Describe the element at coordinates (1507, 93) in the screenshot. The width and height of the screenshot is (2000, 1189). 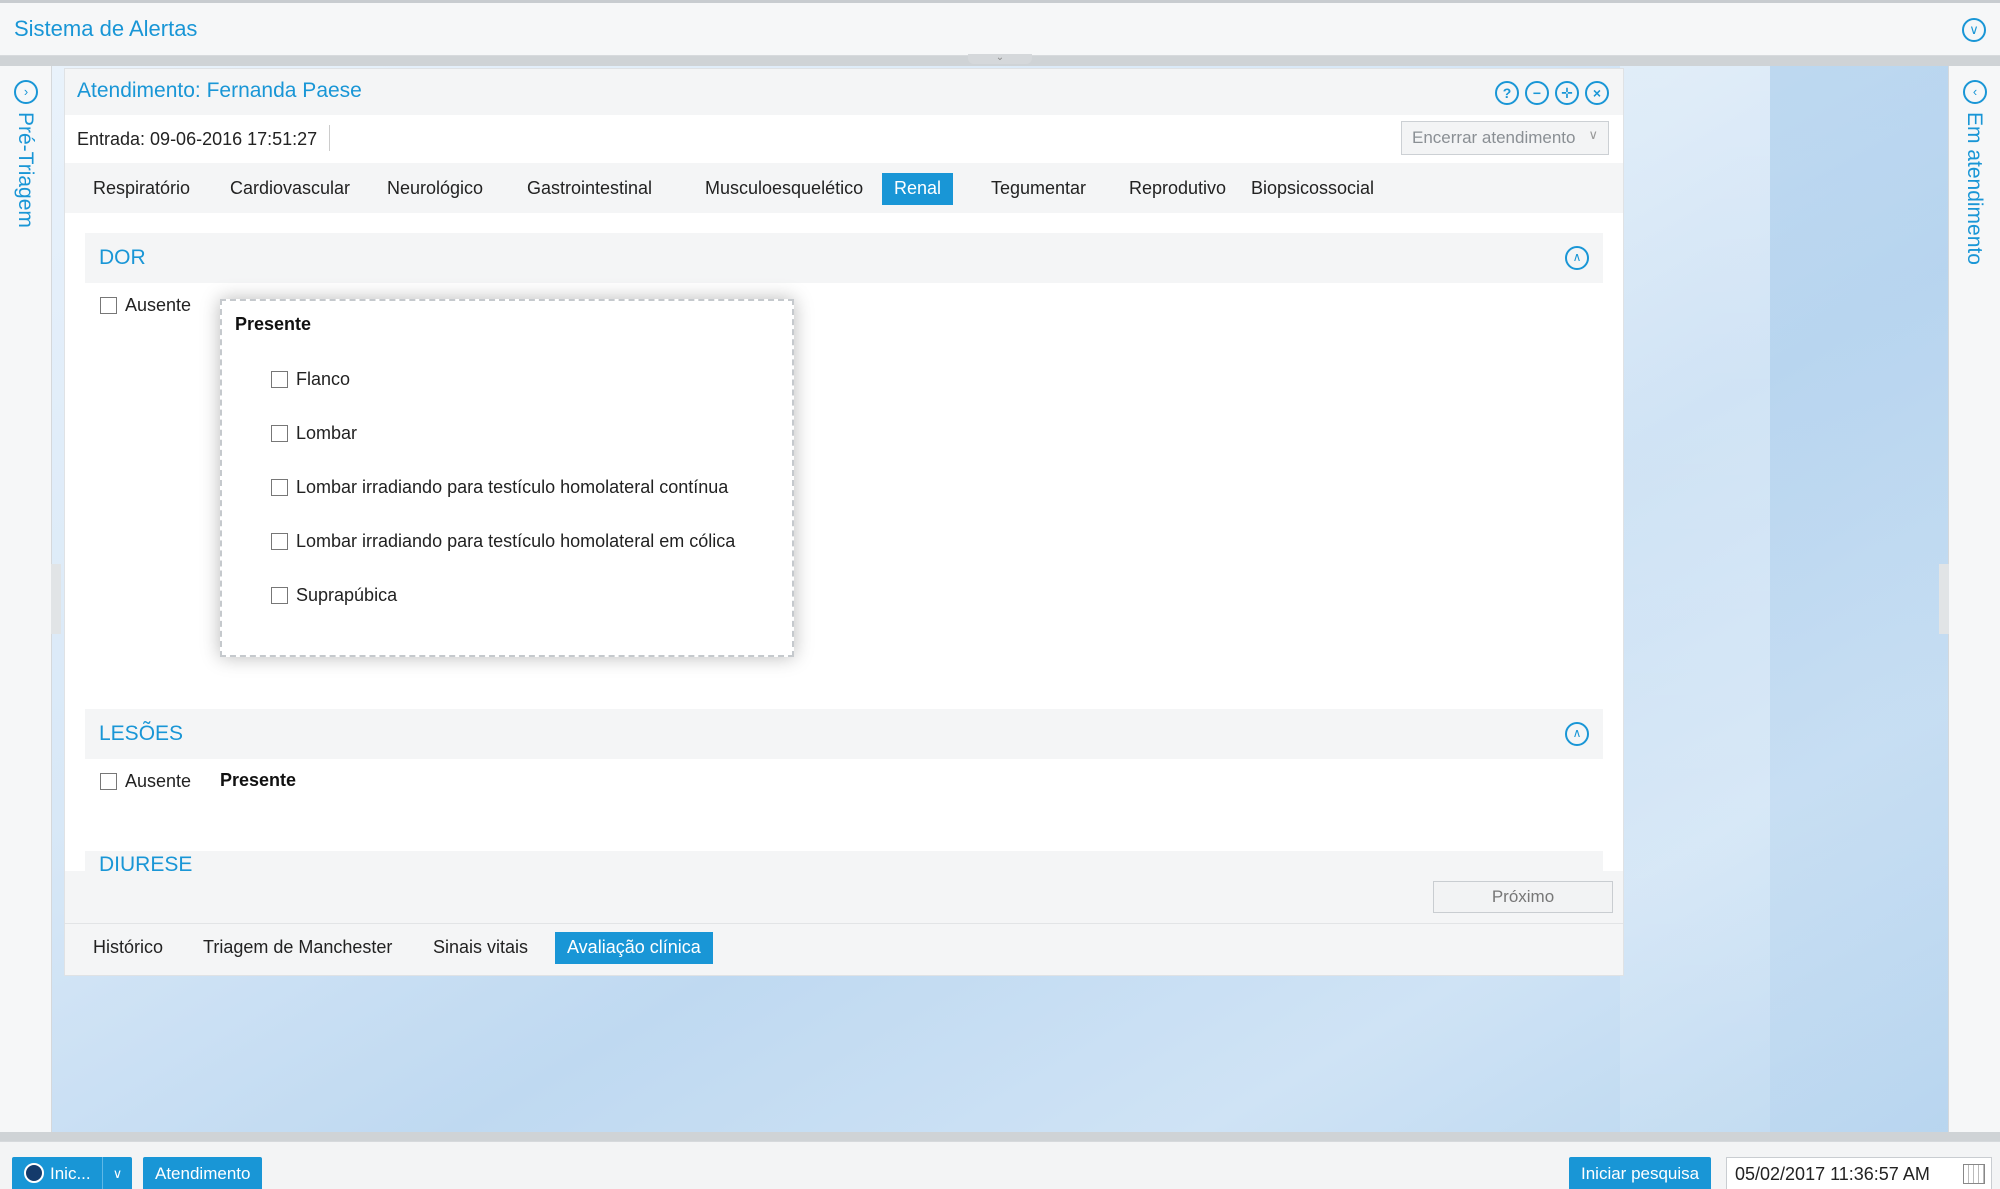
I see `help-icon: ?` at that location.